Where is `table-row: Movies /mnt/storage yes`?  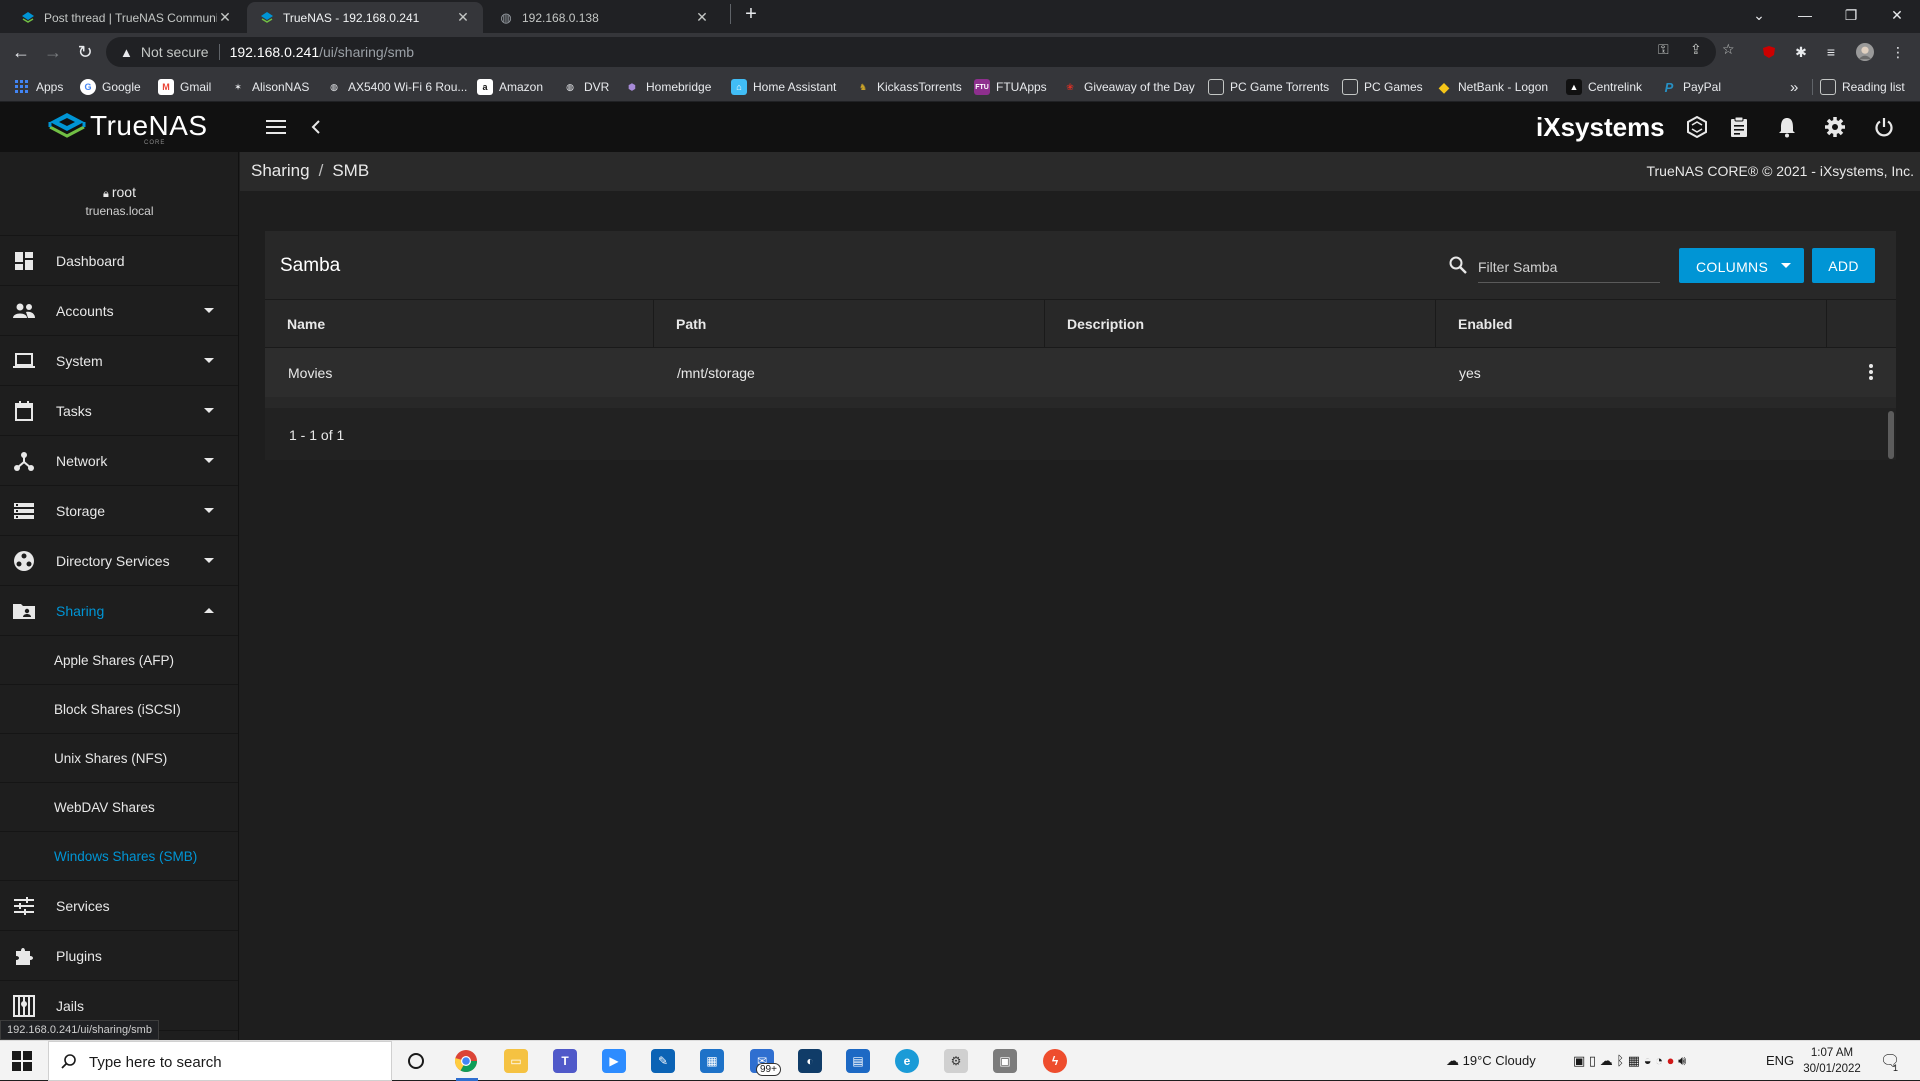 table-row: Movies /mnt/storage yes is located at coordinates (1080, 372).